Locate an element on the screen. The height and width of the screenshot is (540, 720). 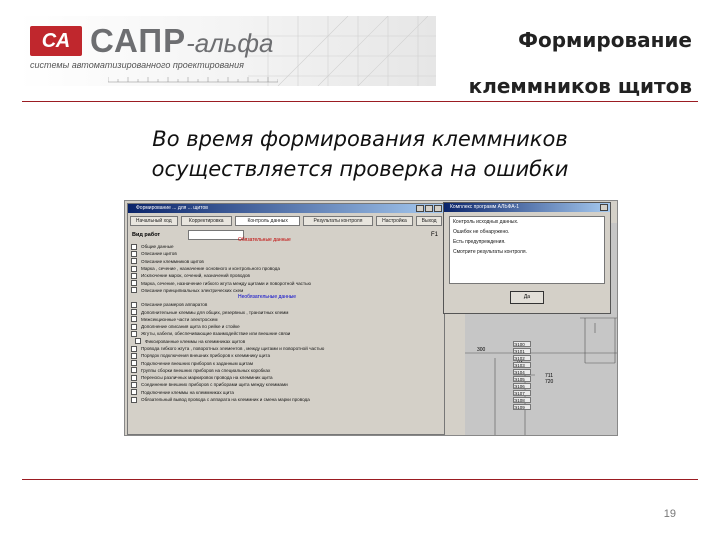
tab-exit: Выход is located at coordinates (429, 221).